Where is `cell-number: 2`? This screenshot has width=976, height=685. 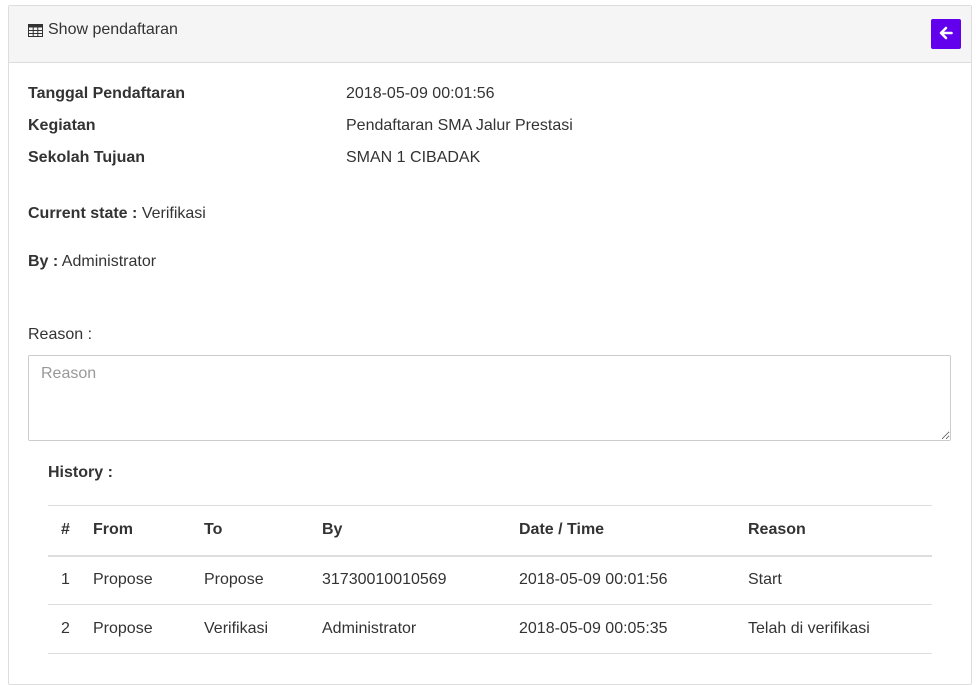
cell-number: 2 is located at coordinates (64, 629).